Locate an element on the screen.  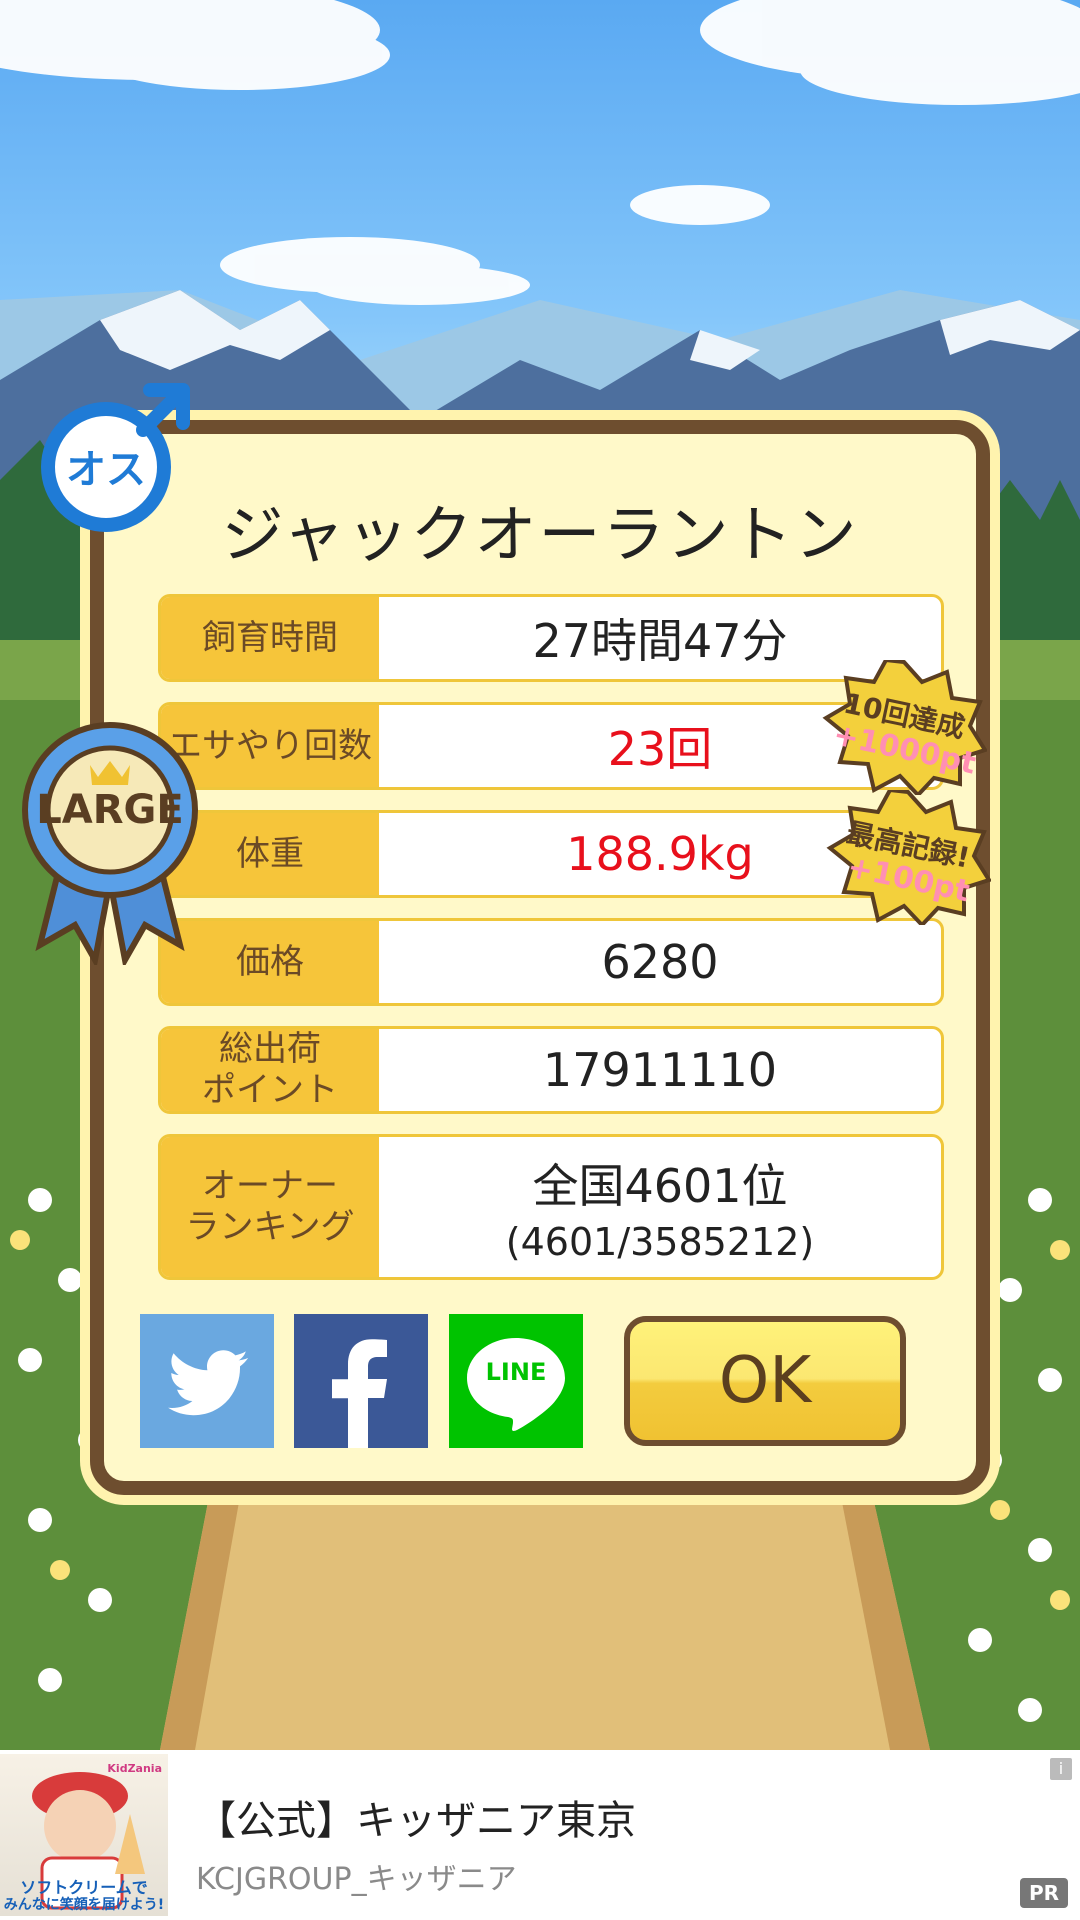
line-label: LINE is located at coordinates (516, 1372).